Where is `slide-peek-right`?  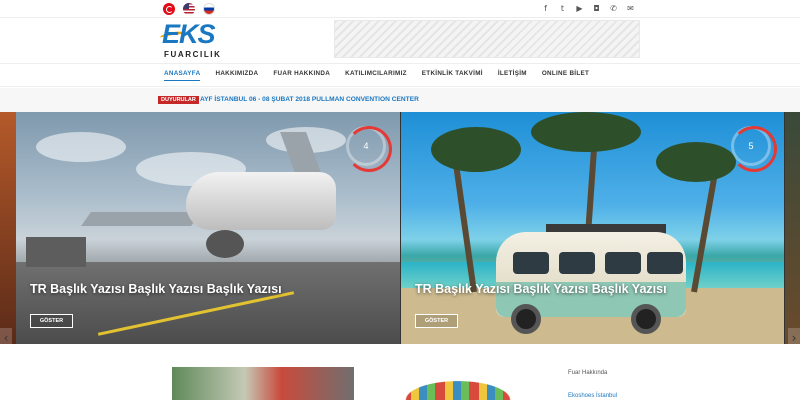 slide-peek-right is located at coordinates (792, 228).